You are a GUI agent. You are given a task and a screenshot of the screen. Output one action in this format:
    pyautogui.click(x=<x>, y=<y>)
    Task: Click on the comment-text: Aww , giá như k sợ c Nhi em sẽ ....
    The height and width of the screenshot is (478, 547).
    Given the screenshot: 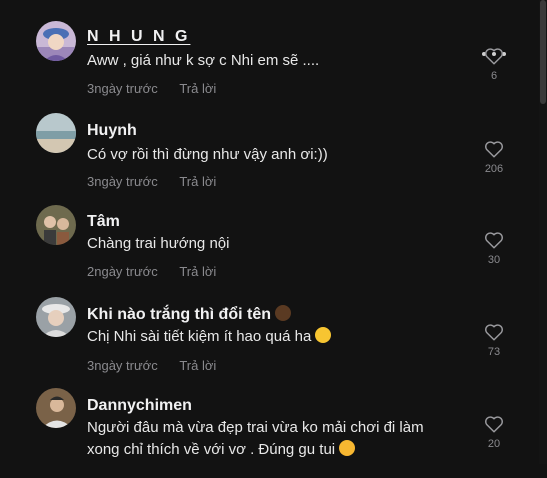 What is the action you would take?
    pyautogui.click(x=203, y=60)
    